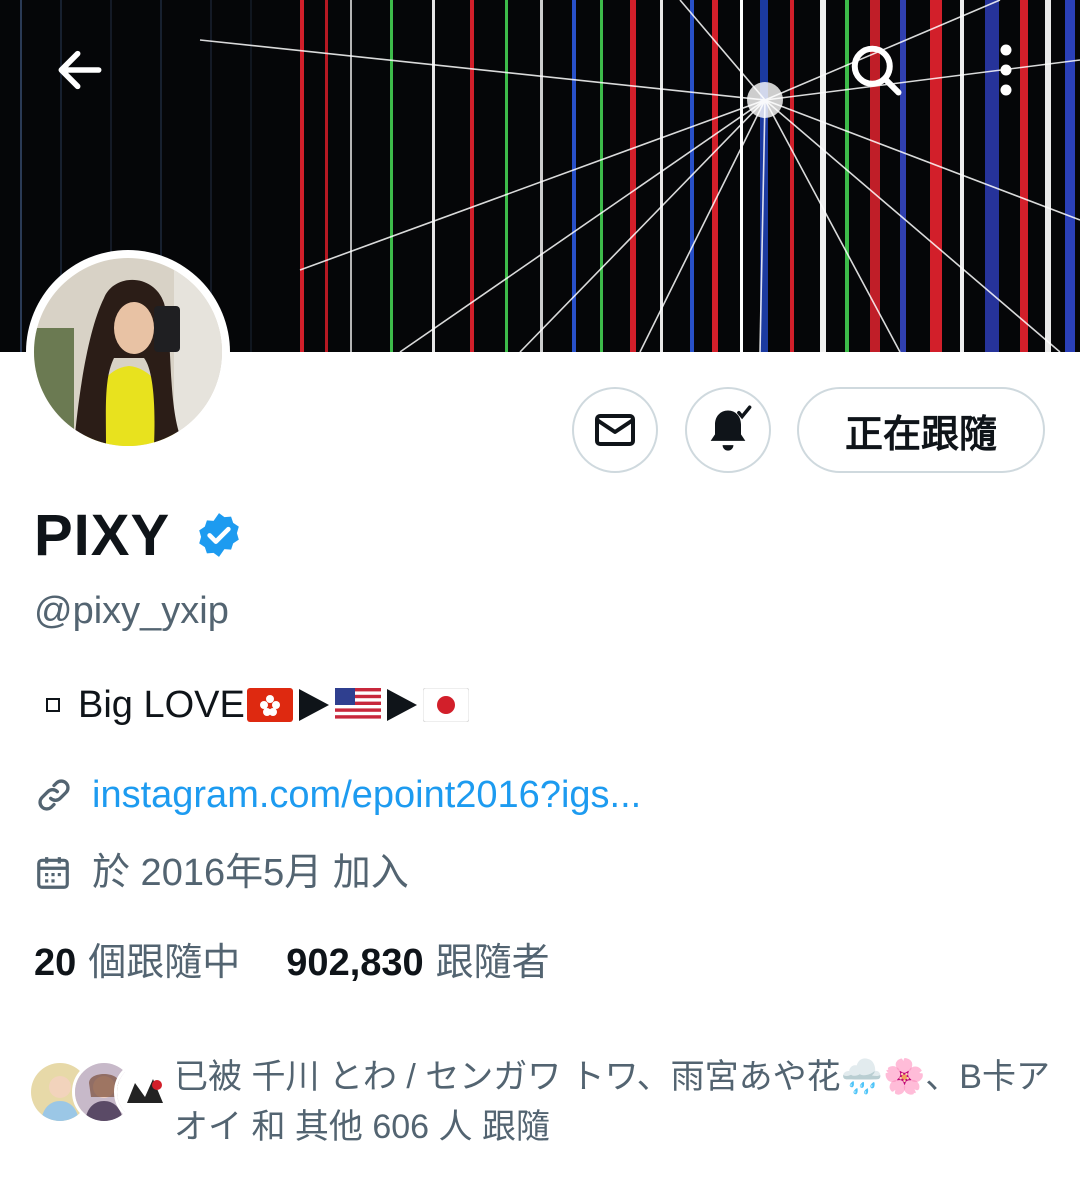  I want to click on followers-stat: 902,830 跟隨者, so click(417, 963).